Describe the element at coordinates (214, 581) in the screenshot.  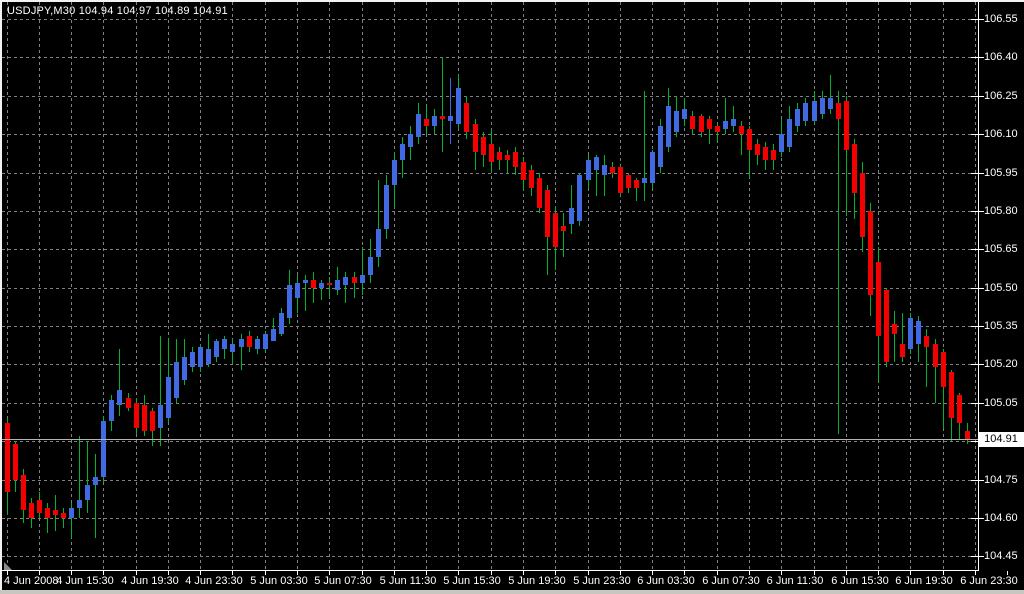
I see `time-tick-label: 4 Jun 23:30` at that location.